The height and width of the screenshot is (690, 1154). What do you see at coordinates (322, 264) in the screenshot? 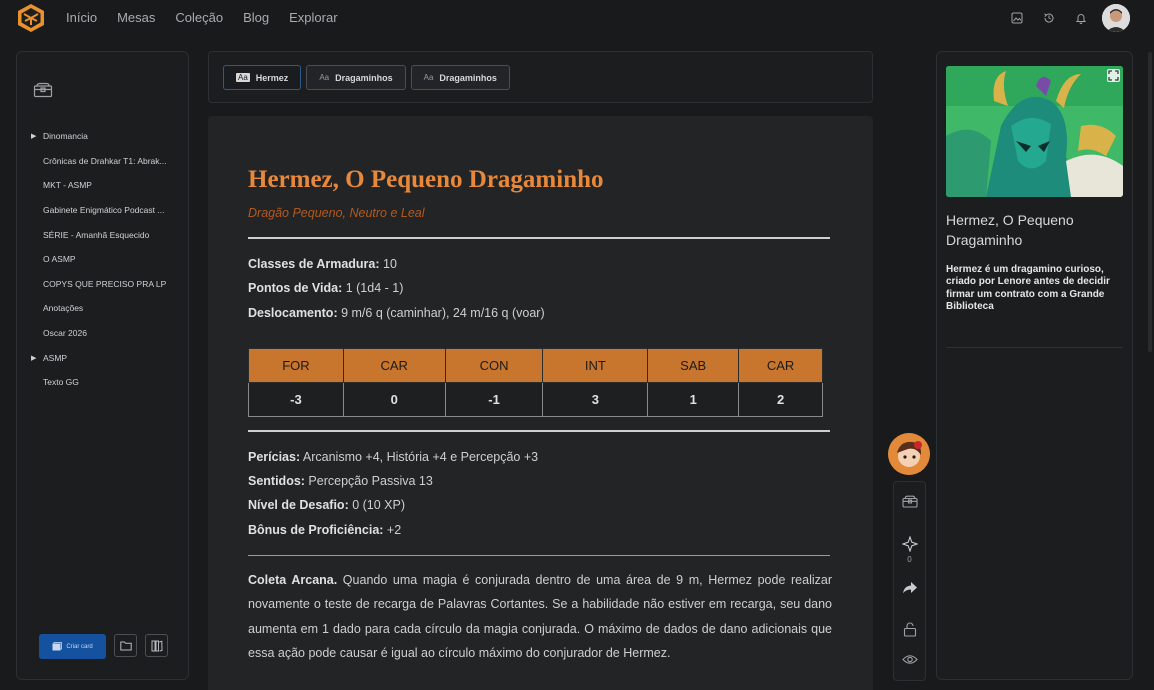
I see `armor-class-line: Classes de Armadura: 10` at bounding box center [322, 264].